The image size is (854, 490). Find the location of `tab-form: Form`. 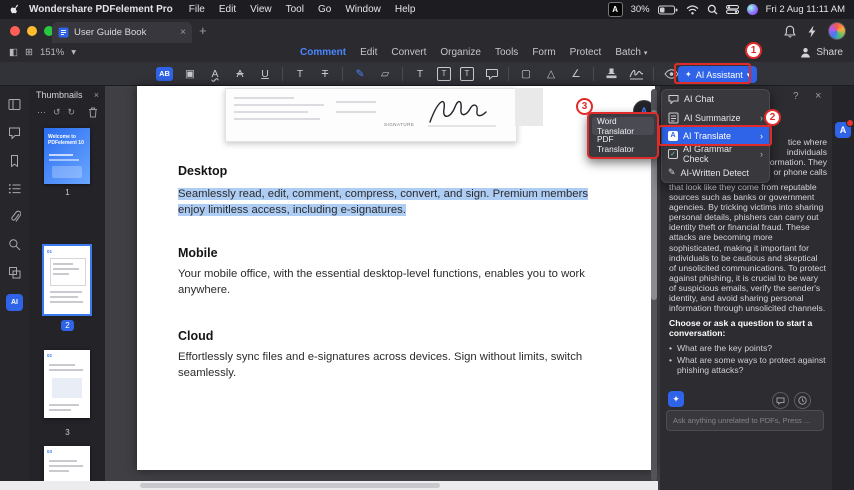

tab-form: Form is located at coordinates (543, 52).